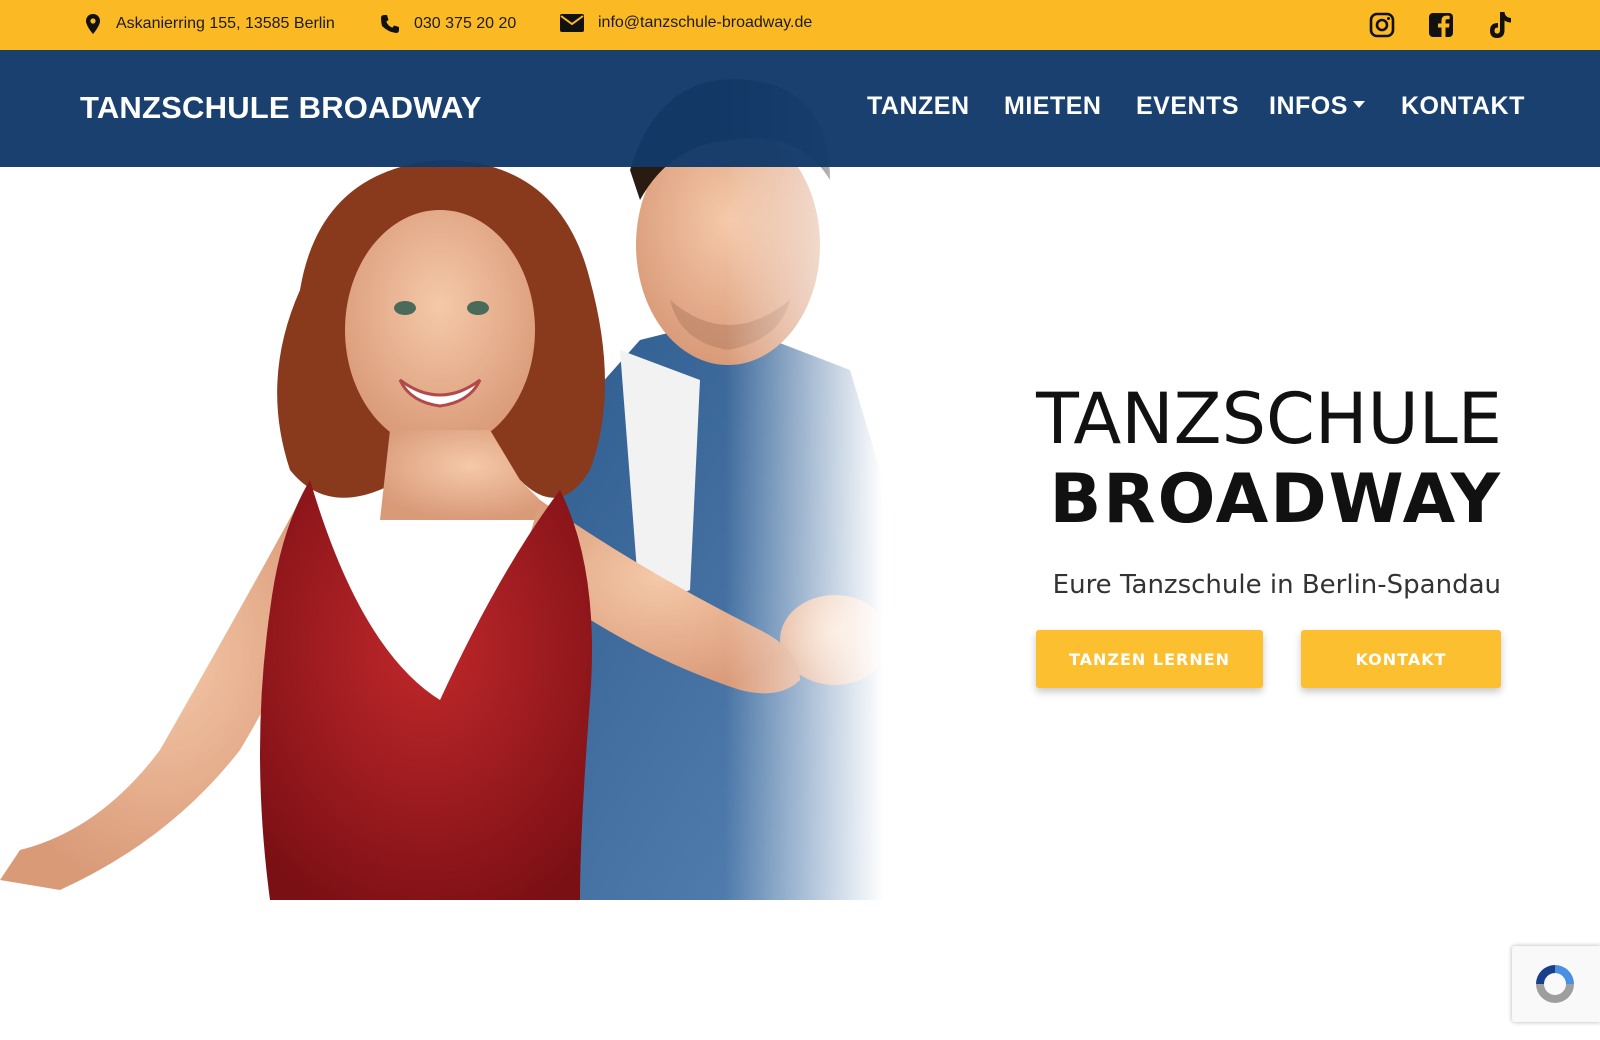 This screenshot has height=1040, width=1600. I want to click on location-pin-icon, so click(93, 24).